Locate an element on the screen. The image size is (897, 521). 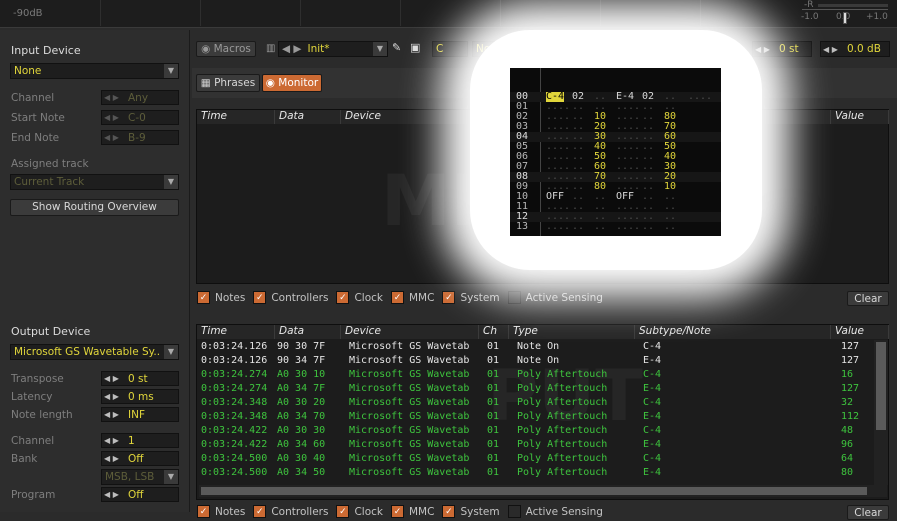
filter-system: ✓ System is located at coordinates (471, 297).